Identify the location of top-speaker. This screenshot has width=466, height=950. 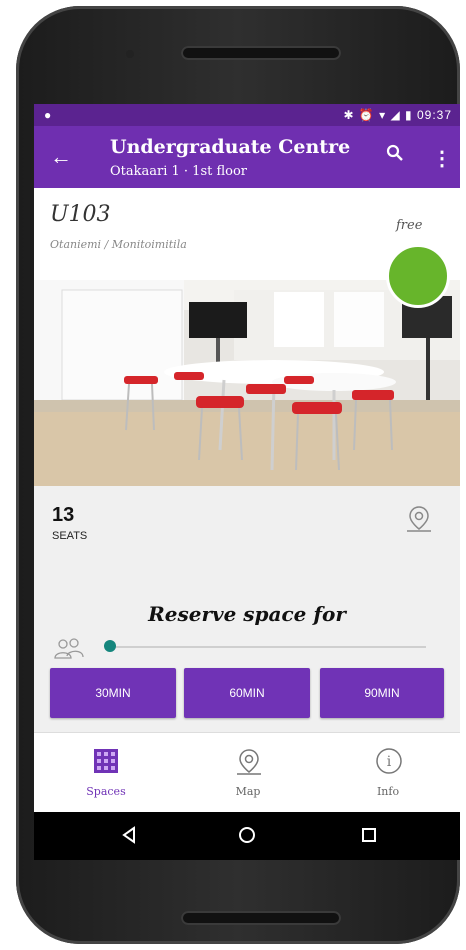
(261, 53).